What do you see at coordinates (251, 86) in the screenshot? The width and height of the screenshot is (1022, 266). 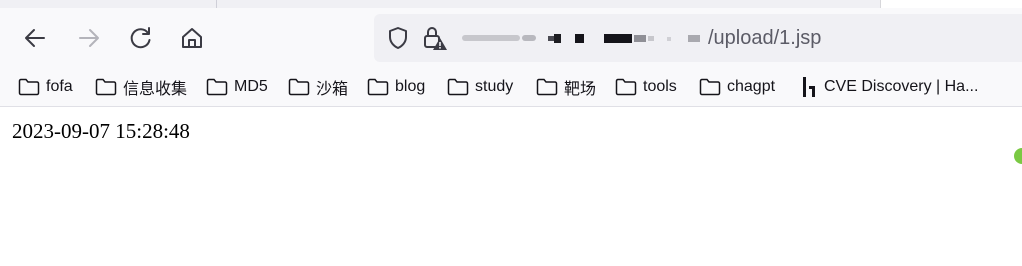 I see `bookmark-label: MD5` at bounding box center [251, 86].